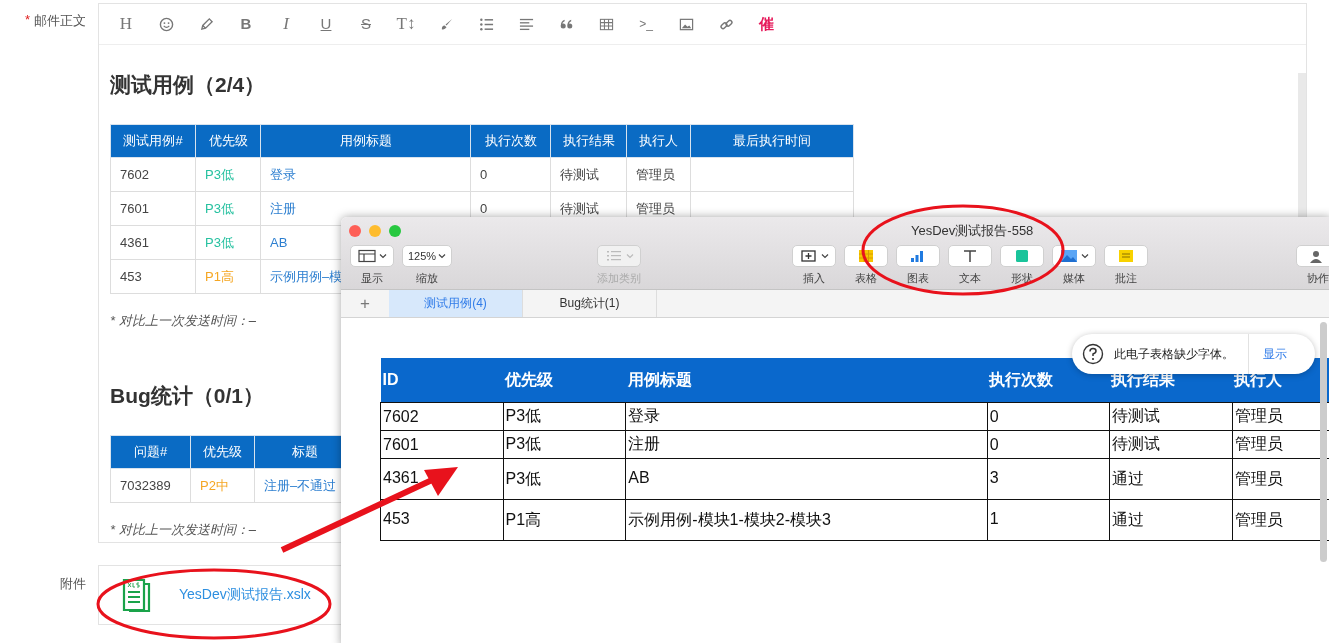 This screenshot has height=643, width=1329. Describe the element at coordinates (918, 278) in the screenshot. I see `toolbar-label: 图表` at that location.